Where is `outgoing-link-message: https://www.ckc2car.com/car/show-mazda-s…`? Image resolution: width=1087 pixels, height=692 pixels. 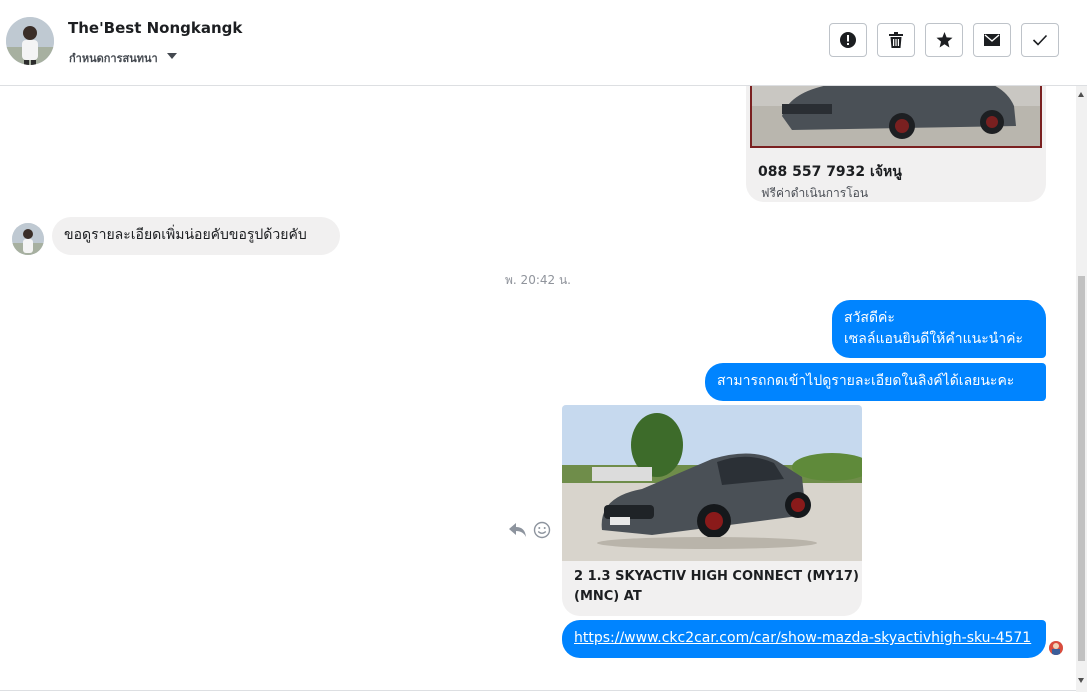 outgoing-link-message: https://www.ckc2car.com/car/show-mazda-s… is located at coordinates (804, 639).